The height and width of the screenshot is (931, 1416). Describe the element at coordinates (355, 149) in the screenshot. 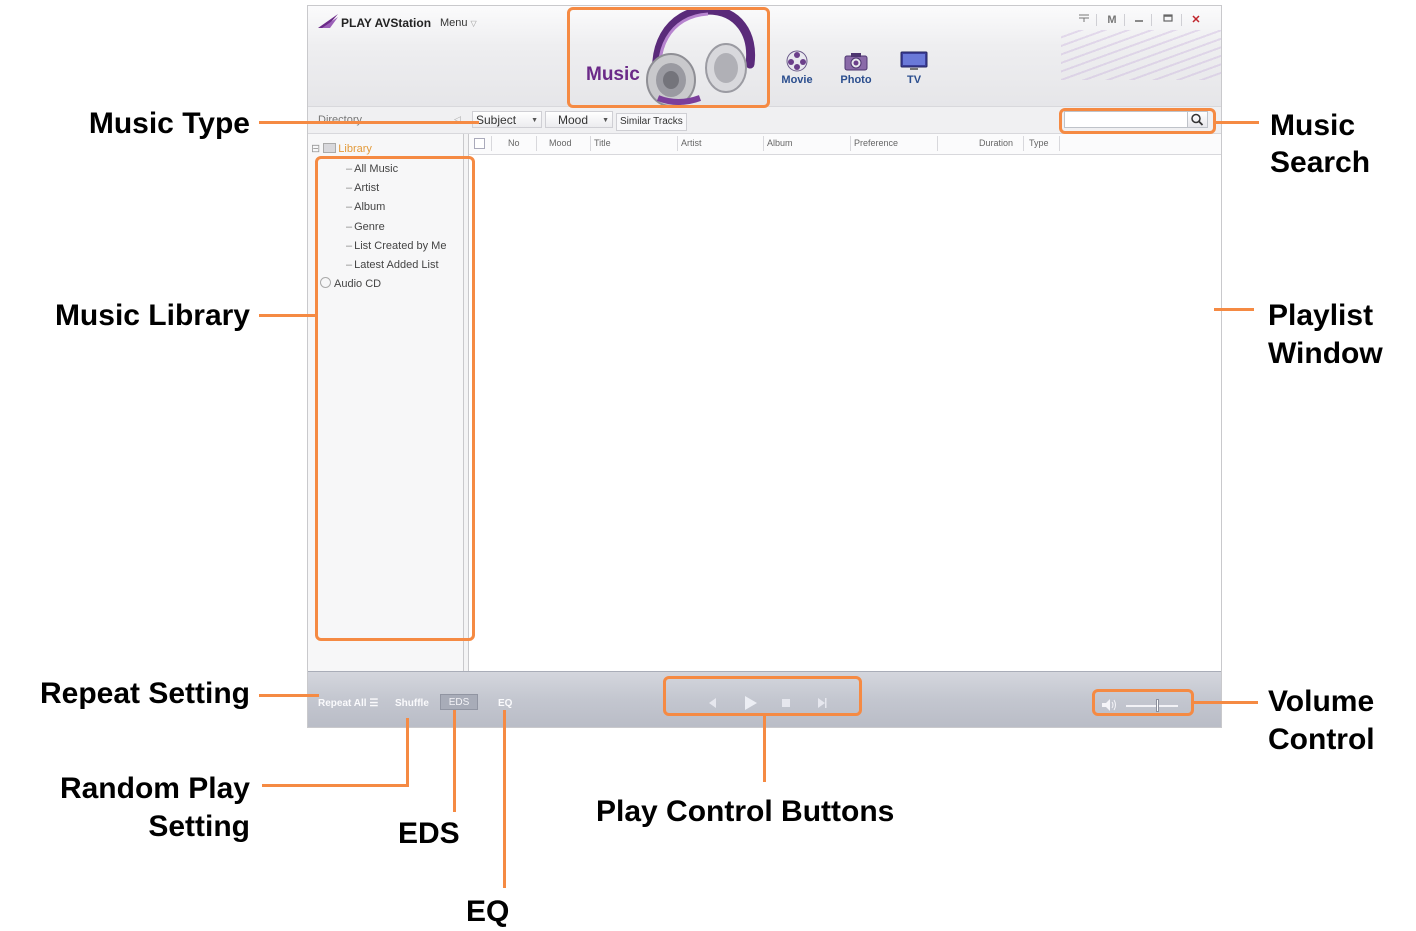

I see `library-label: Library` at that location.